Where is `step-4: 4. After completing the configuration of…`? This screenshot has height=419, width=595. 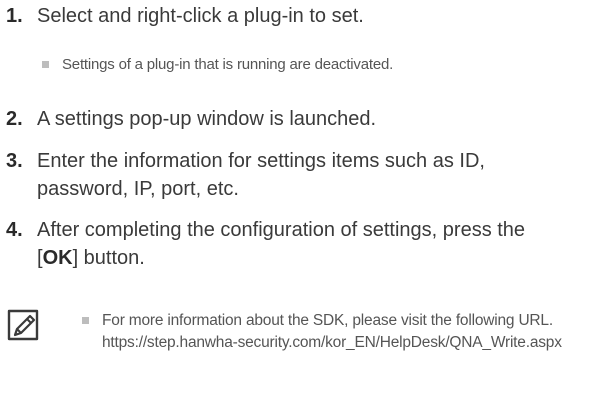 step-4: 4. After completing the configuration of… is located at coordinates (286, 244).